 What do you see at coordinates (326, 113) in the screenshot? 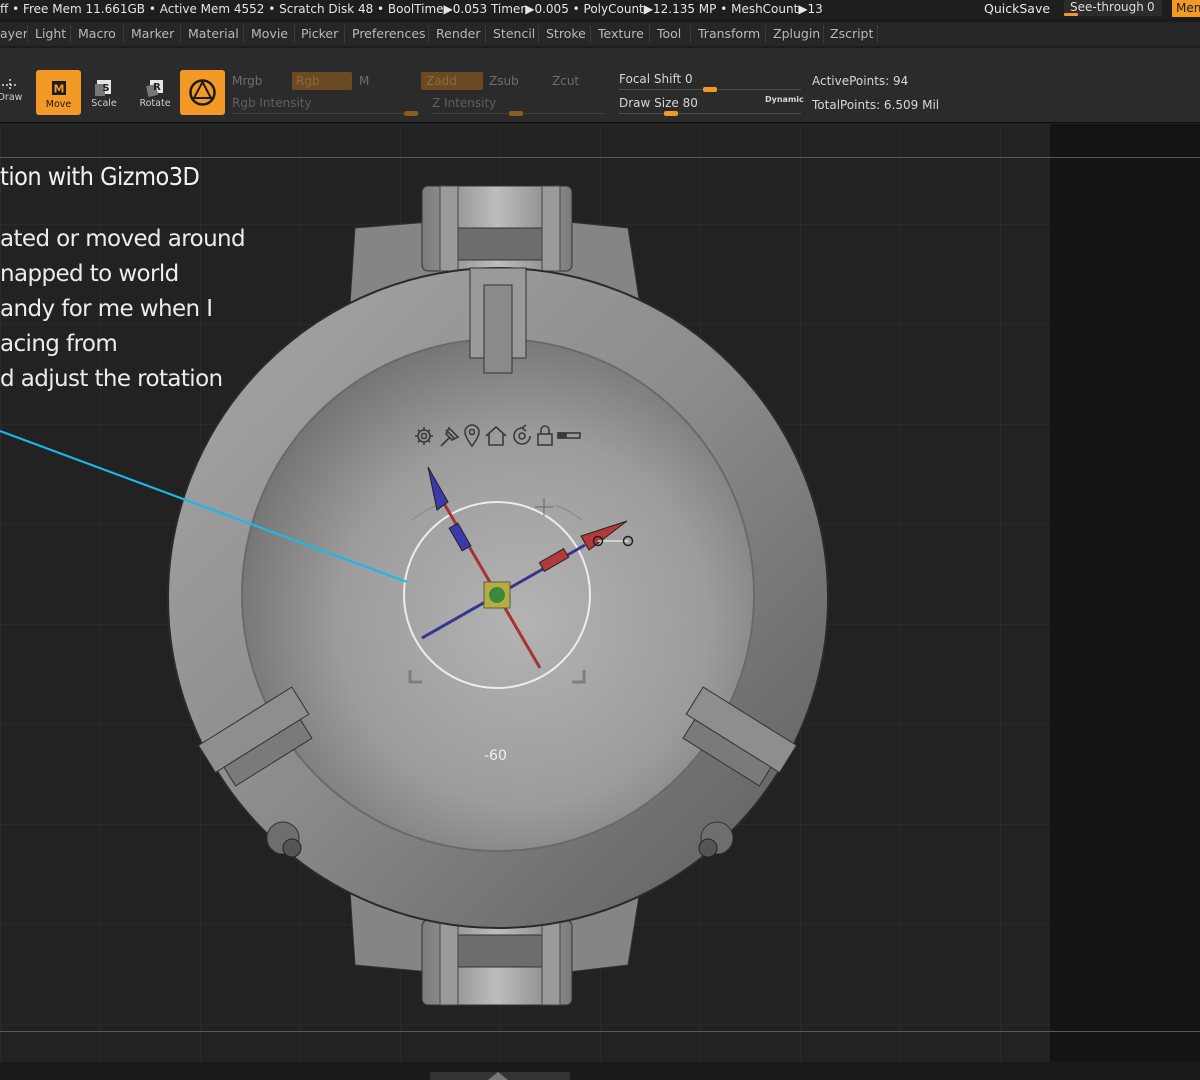
I see `rgb-intensity-slider` at bounding box center [326, 113].